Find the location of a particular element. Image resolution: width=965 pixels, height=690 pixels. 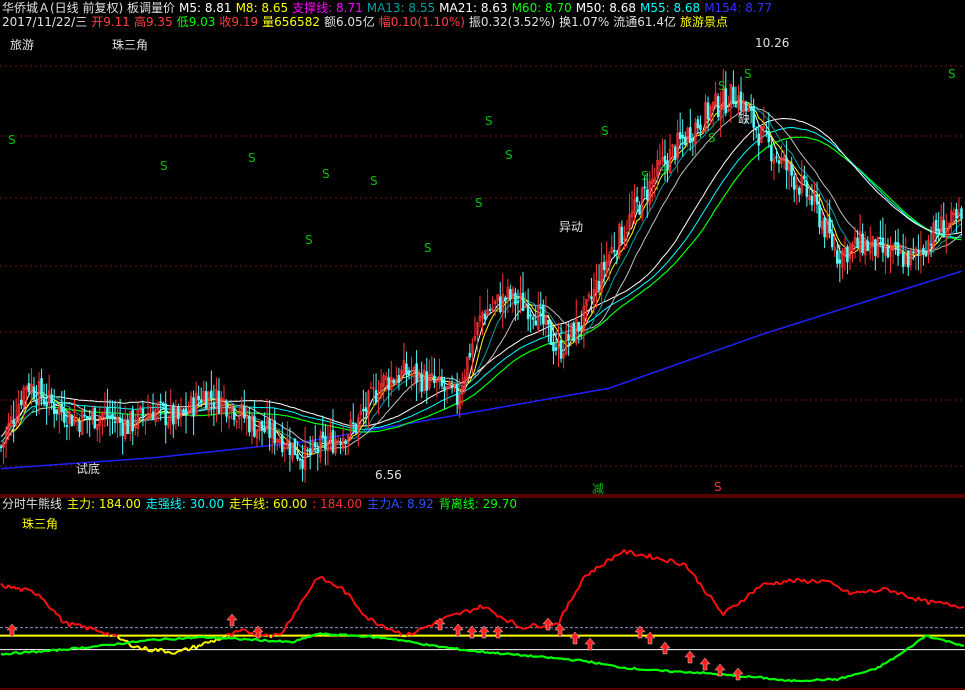

sub-indicator-item: 主力A: 8.92 is located at coordinates (400, 504).